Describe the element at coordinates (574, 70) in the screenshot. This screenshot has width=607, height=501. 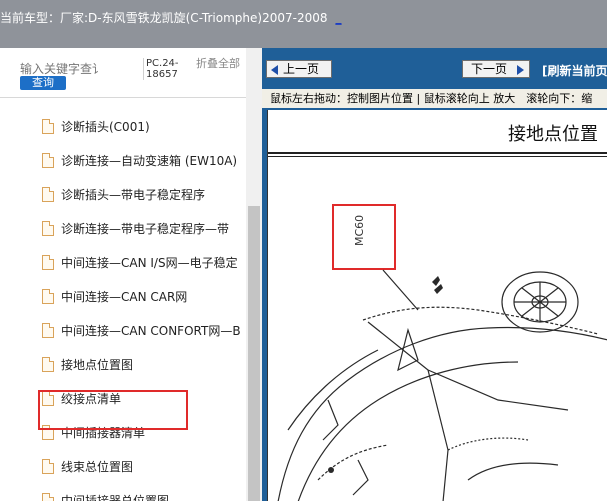
I see `refresh-page-link: [刷新当前页` at that location.